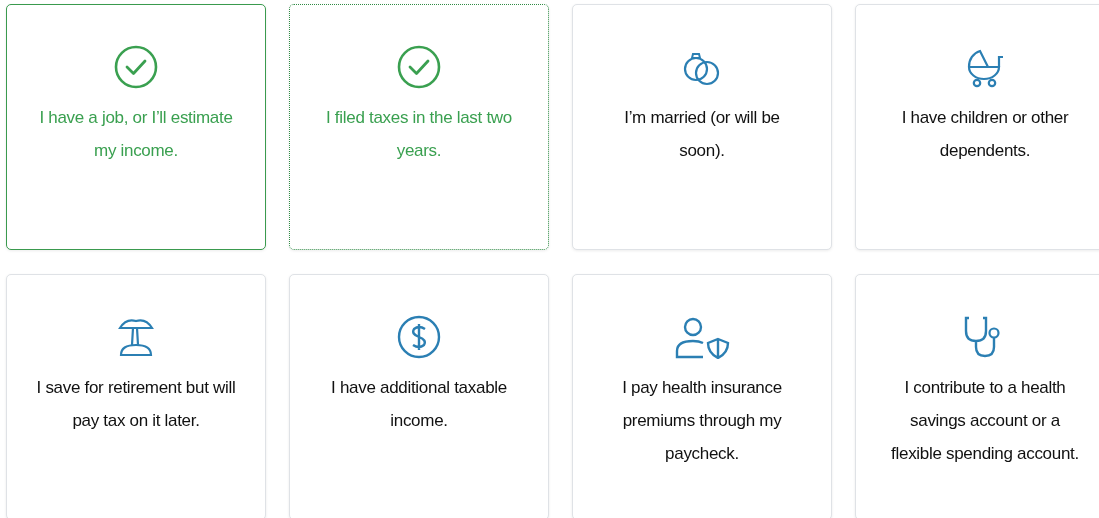 This screenshot has height=518, width=1099. What do you see at coordinates (702, 337) in the screenshot?
I see `person-shield-icon` at bounding box center [702, 337].